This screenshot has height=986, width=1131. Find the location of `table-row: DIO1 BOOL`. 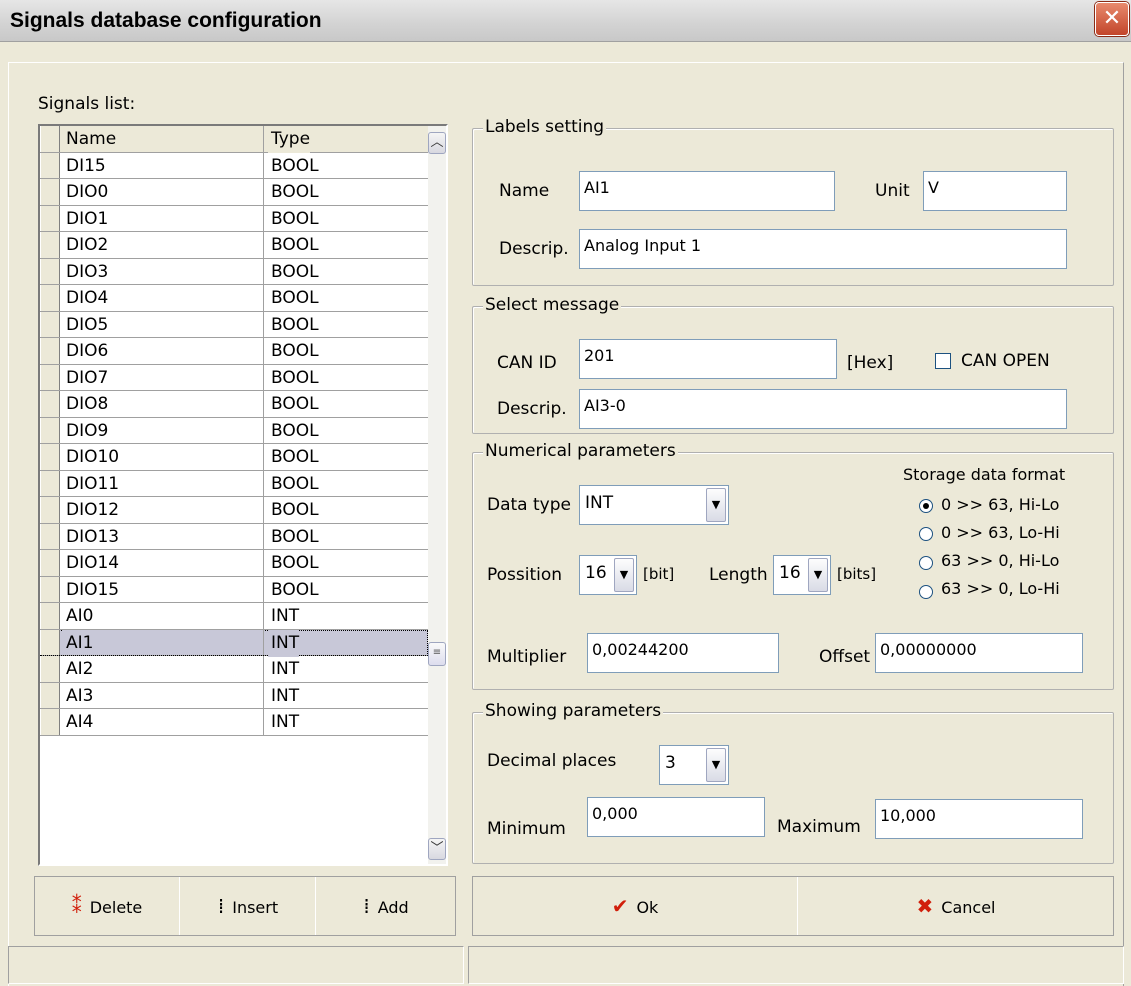

table-row: DIO1 BOOL is located at coordinates (234, 218).